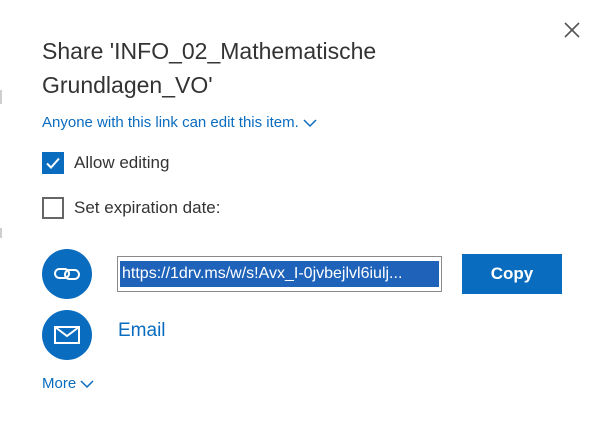 The image size is (600, 433). What do you see at coordinates (59, 383) in the screenshot?
I see `more-label: More` at bounding box center [59, 383].